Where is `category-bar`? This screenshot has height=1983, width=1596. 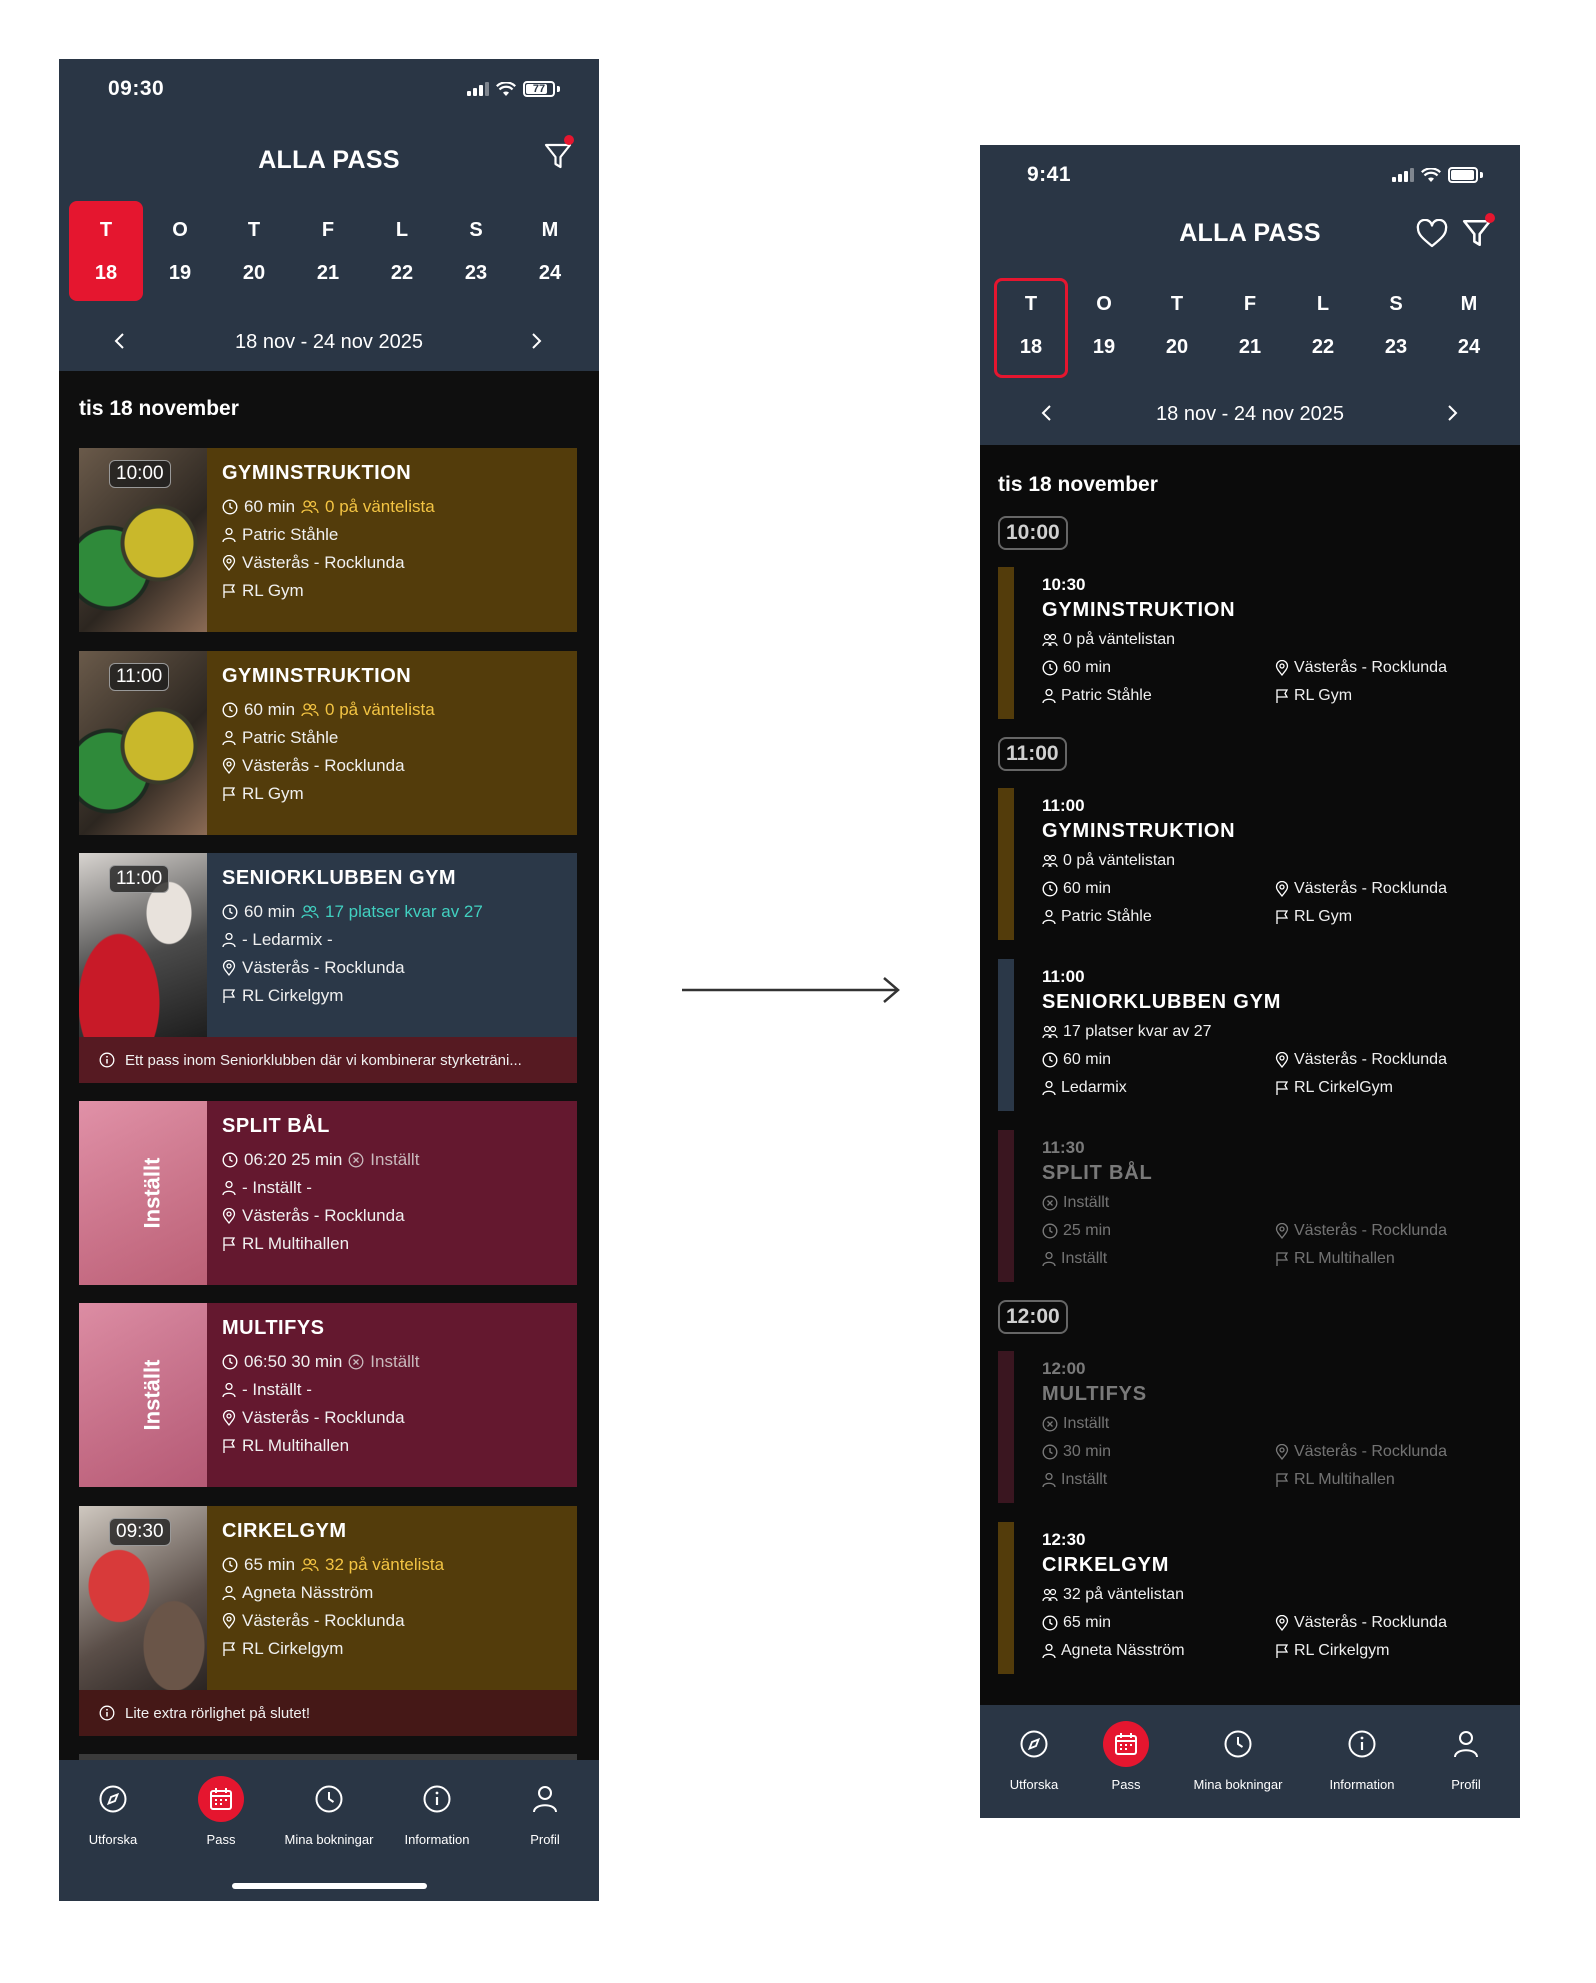
category-bar is located at coordinates (1006, 1598).